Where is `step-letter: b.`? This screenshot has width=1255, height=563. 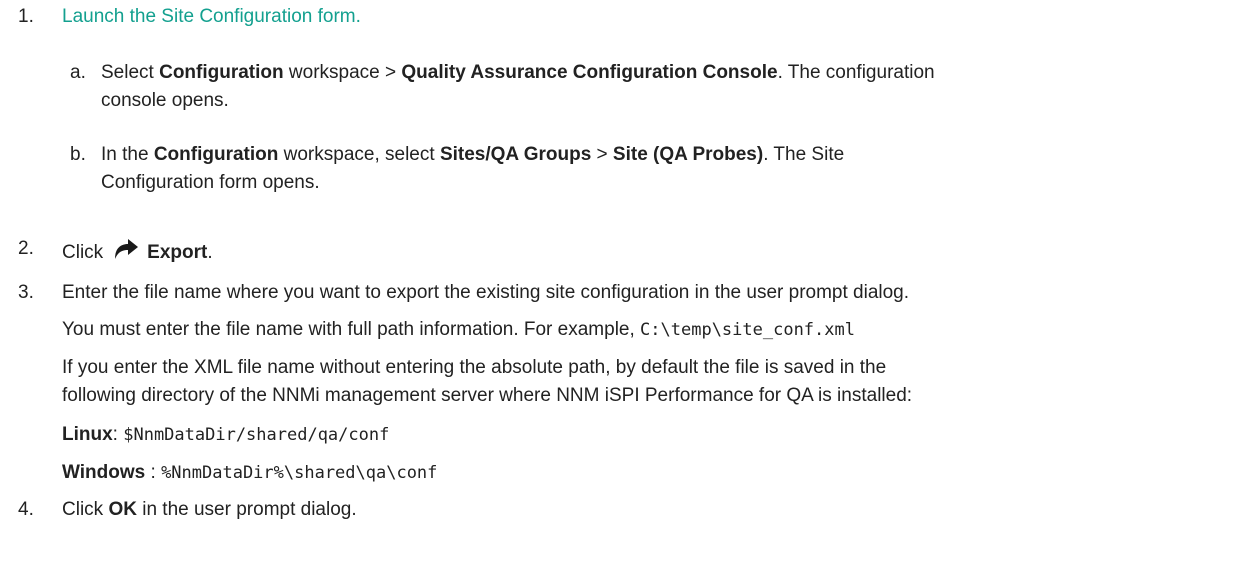 step-letter: b. is located at coordinates (78, 154).